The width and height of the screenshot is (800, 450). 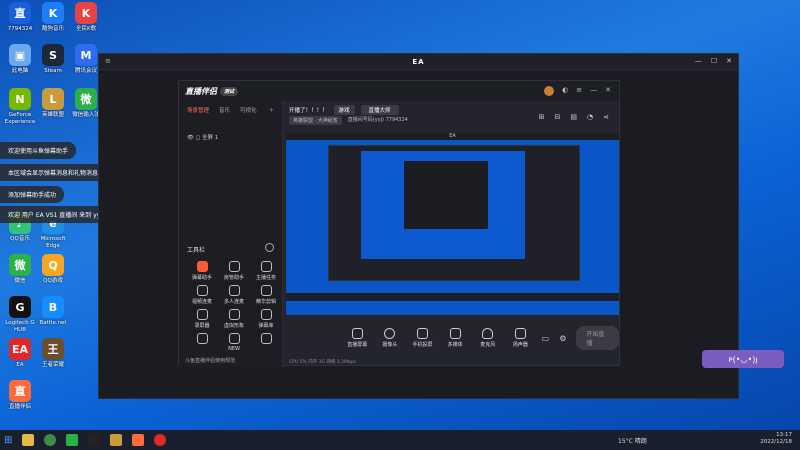 What do you see at coordinates (743, 359) in the screenshot?
I see `streamer-avatar-bubble: ᴘ(•◡•)ȷ` at bounding box center [743, 359].